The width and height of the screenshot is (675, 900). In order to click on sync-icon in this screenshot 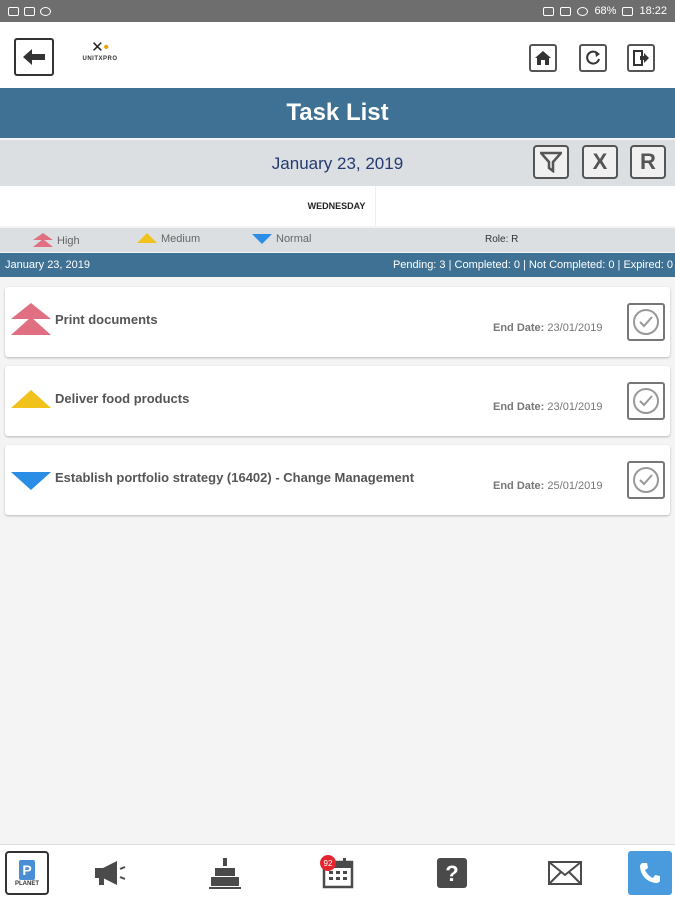, I will do `click(45, 11)`.